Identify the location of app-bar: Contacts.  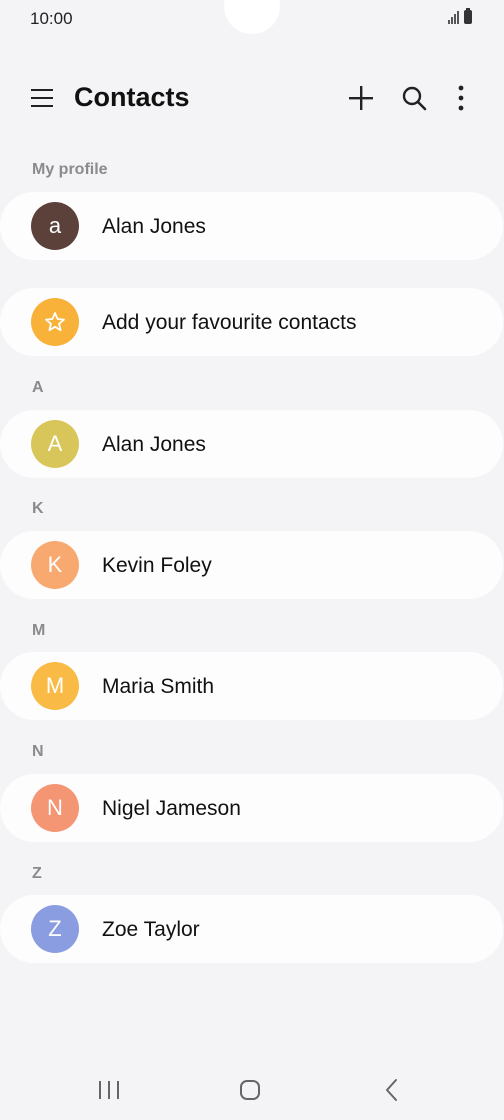
(252, 98).